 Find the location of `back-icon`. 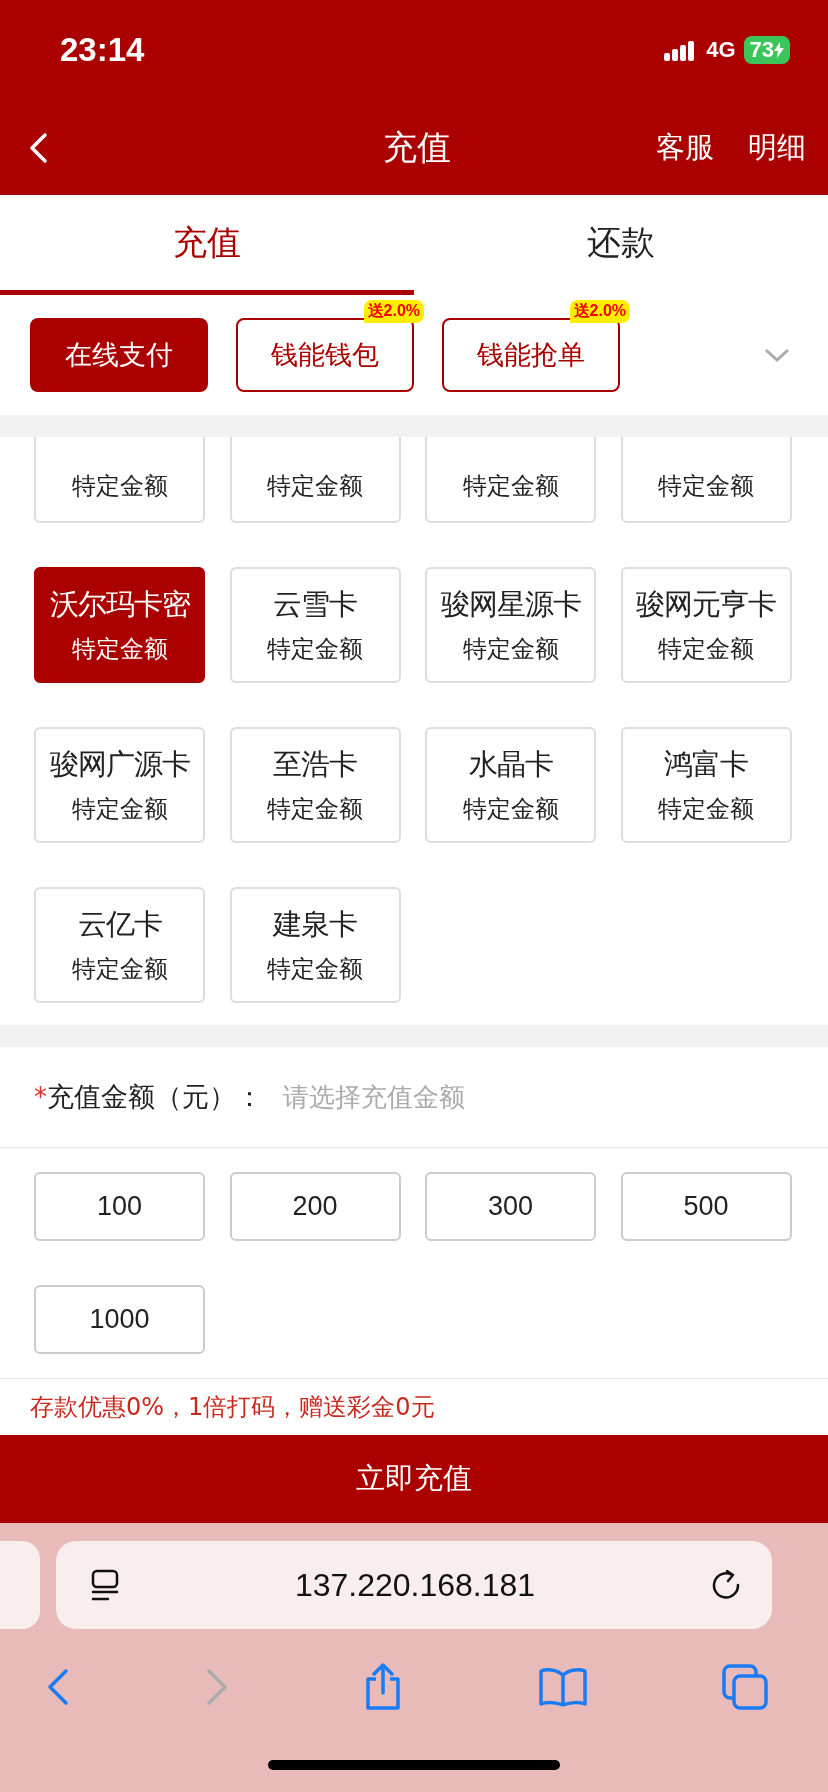

back-icon is located at coordinates (38, 147).